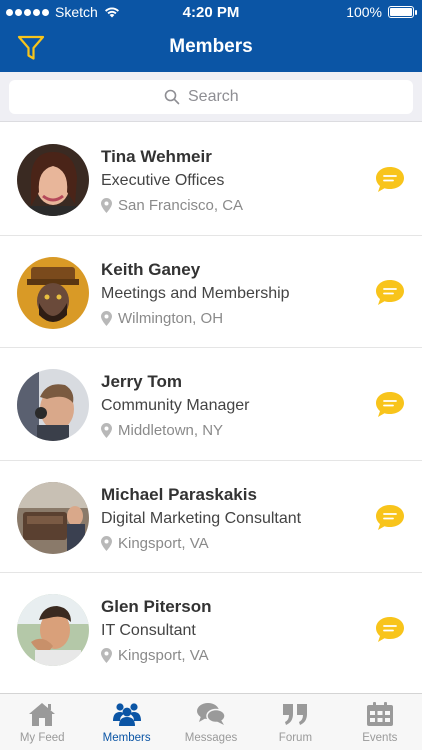 The width and height of the screenshot is (422, 750). Describe the element at coordinates (379, 714) in the screenshot. I see `calendar-icon` at that location.